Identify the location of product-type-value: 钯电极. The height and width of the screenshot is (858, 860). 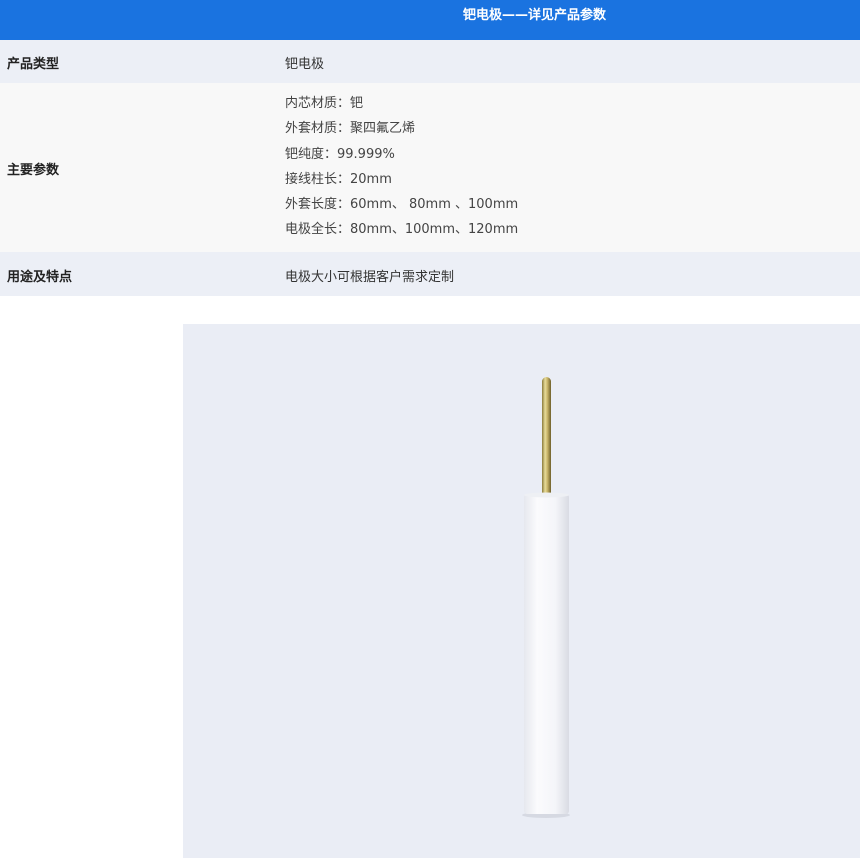
(305, 64).